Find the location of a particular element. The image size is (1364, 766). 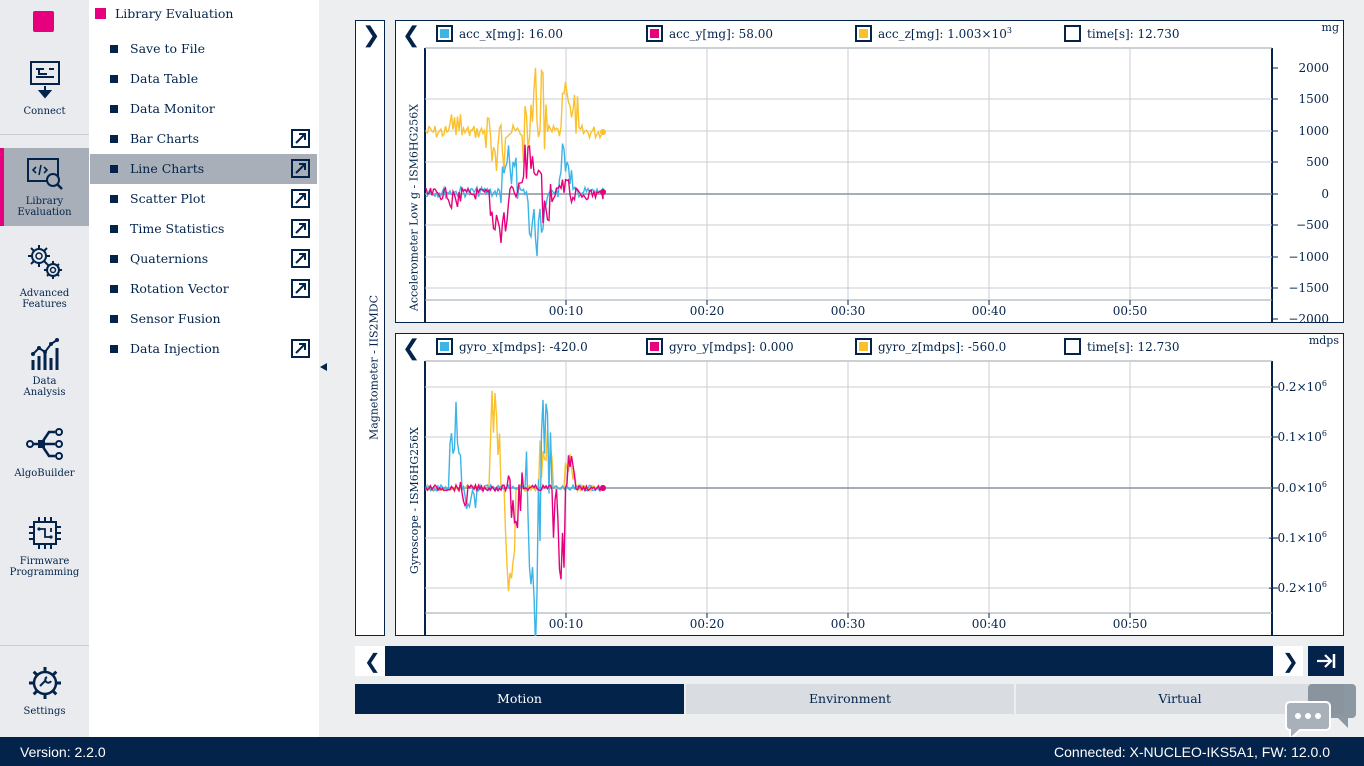

menu-item-label: Rotation Vector is located at coordinates (179, 288).